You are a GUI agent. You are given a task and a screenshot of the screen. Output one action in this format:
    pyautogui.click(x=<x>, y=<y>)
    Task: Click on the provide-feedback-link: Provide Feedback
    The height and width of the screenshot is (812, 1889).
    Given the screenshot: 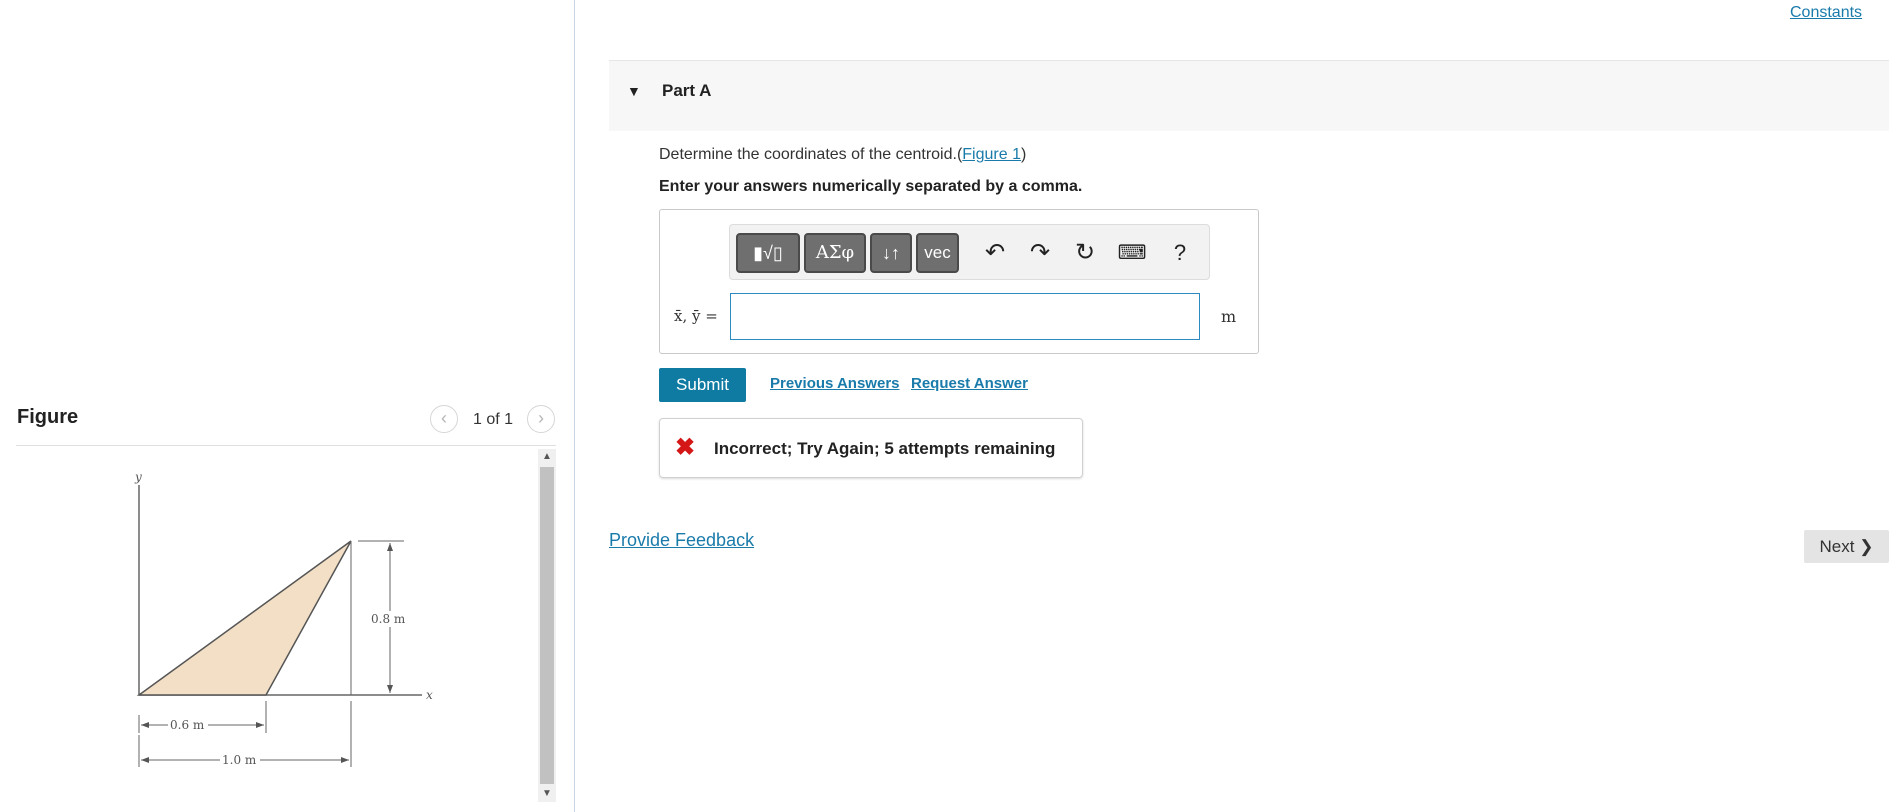 What is the action you would take?
    pyautogui.click(x=681, y=540)
    